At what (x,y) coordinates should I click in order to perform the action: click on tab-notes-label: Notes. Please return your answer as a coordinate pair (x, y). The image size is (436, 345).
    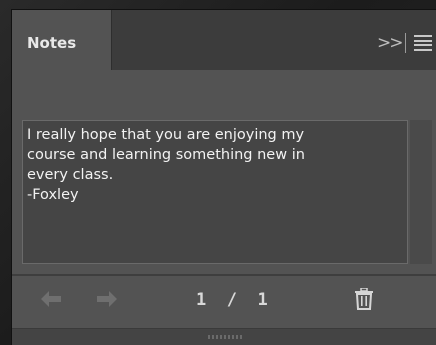
    Looking at the image, I should click on (52, 43).